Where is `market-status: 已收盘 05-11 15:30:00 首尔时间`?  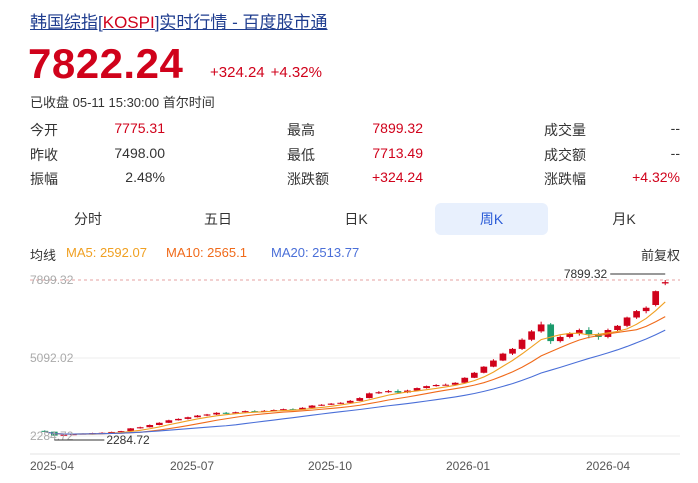
market-status: 已收盘 05-11 15:30:00 首尔时间 is located at coordinates (122, 102).